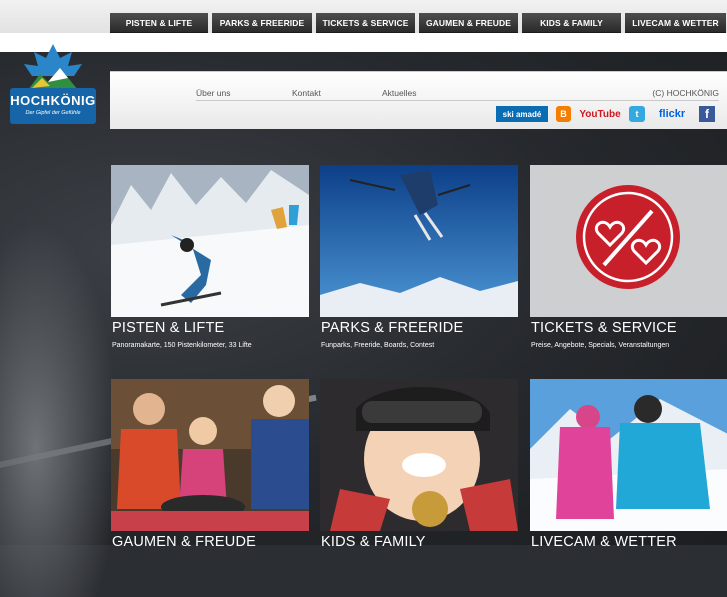  I want to click on tile-title: PISTEN & LIFTE, so click(168, 328).